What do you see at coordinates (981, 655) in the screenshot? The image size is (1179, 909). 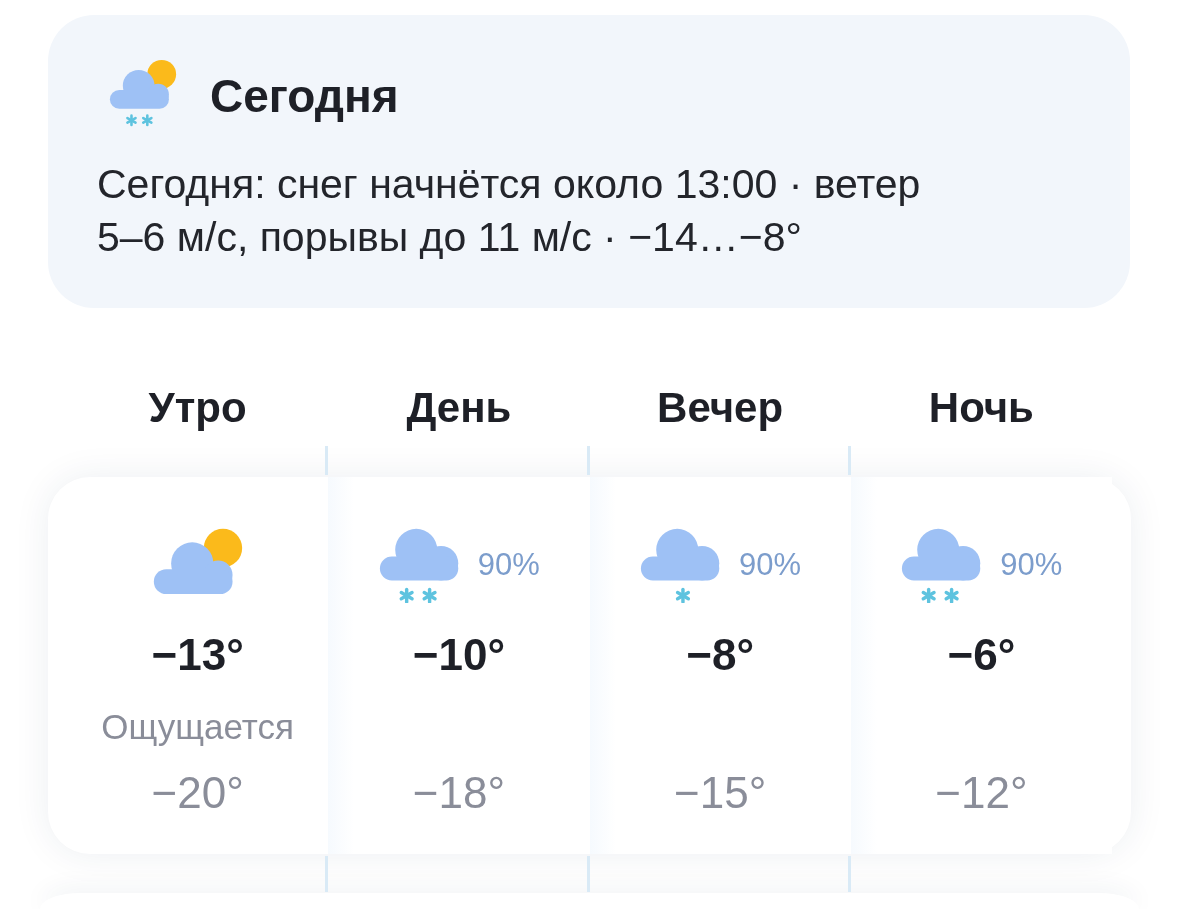 I see `temperature: −6°` at bounding box center [981, 655].